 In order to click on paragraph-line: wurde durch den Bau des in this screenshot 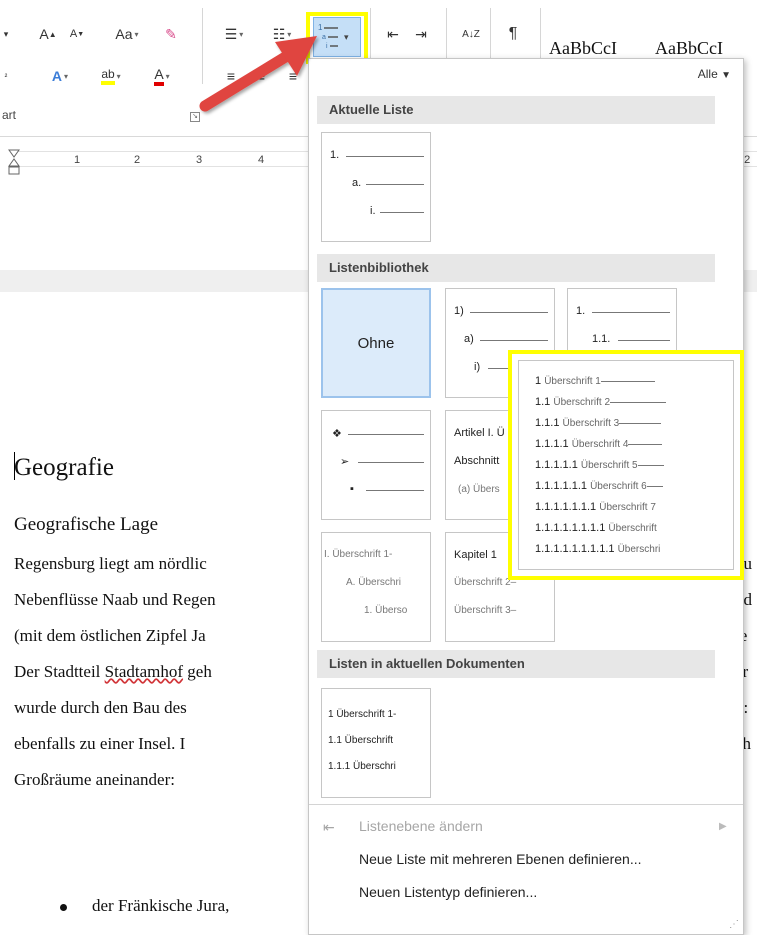, I will do `click(100, 708)`.